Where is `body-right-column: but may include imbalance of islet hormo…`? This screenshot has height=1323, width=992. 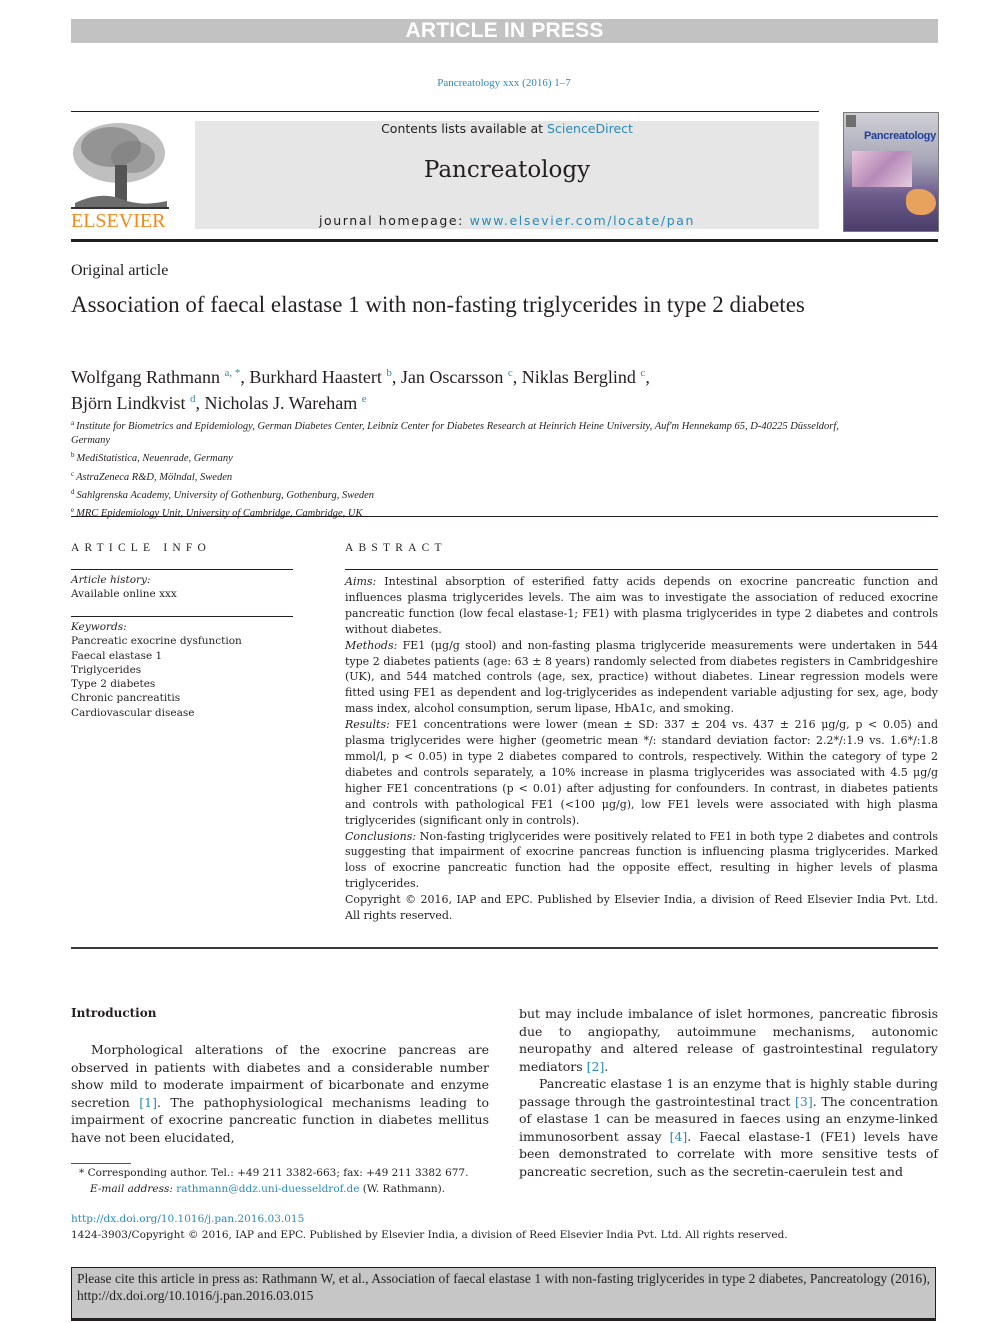 body-right-column: but may include imbalance of islet hormo… is located at coordinates (728, 1092).